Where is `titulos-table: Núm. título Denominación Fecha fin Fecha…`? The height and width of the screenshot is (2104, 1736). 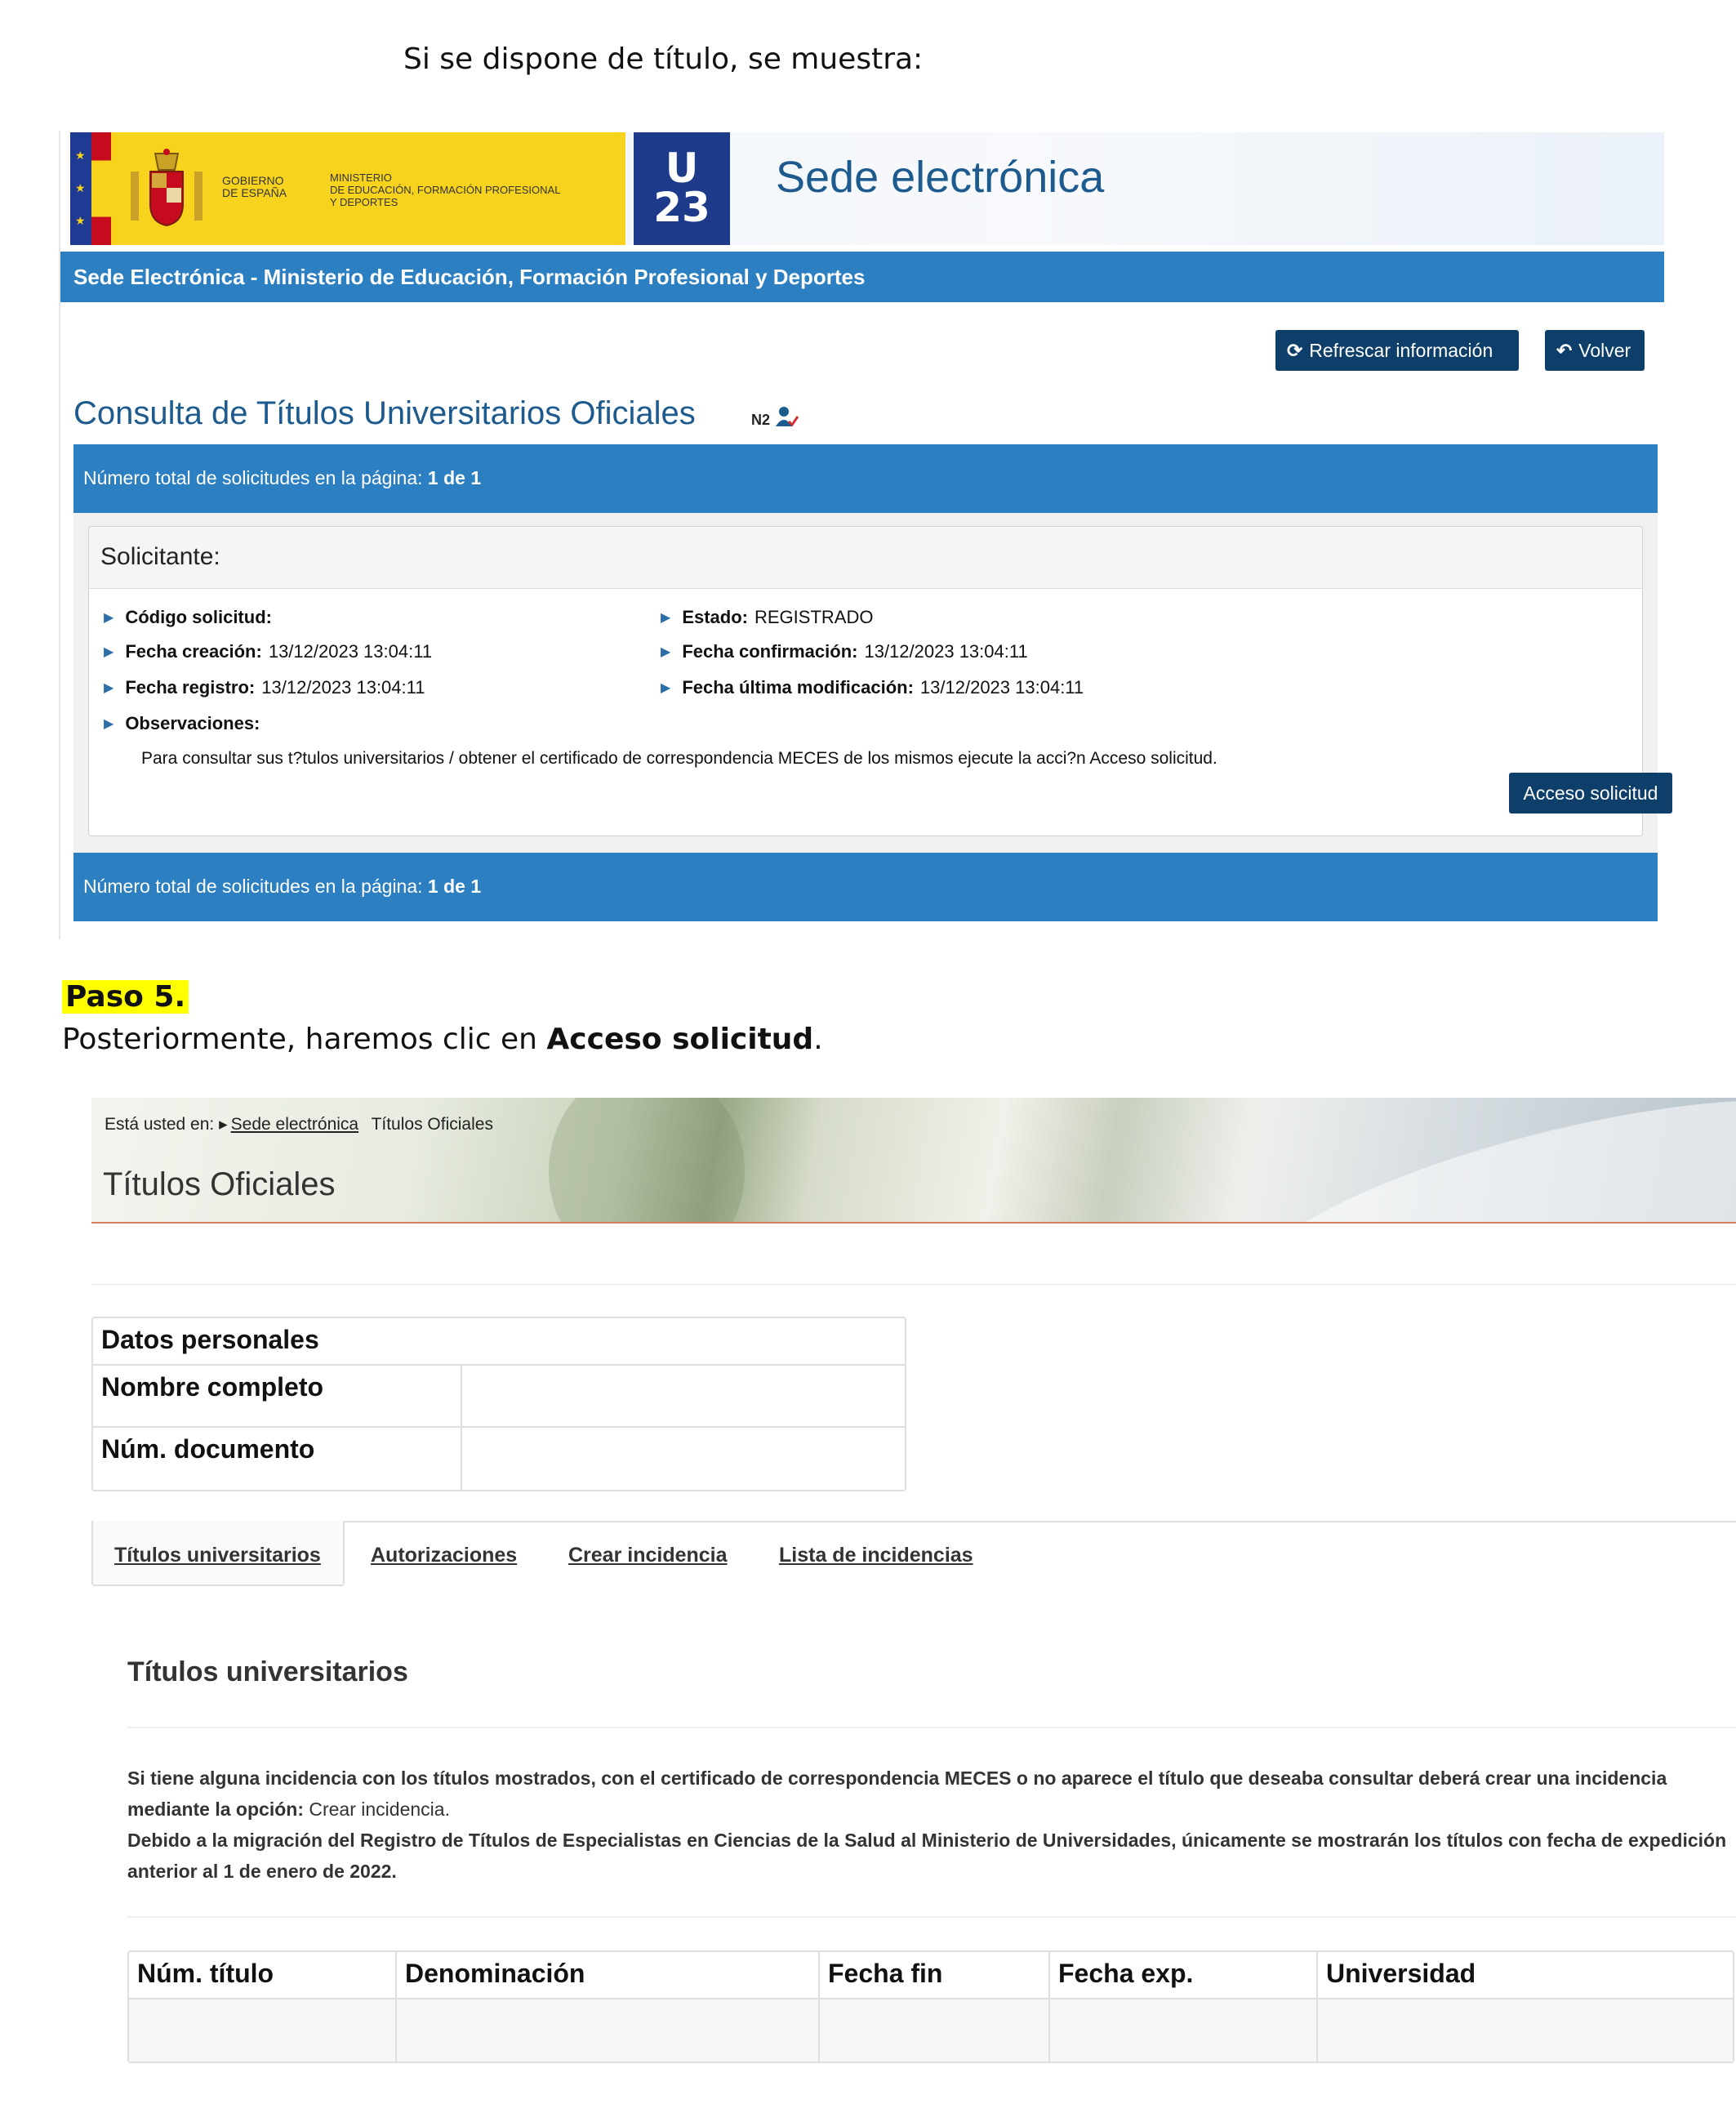 titulos-table: Núm. título Denominación Fecha fin Fecha… is located at coordinates (931, 2007).